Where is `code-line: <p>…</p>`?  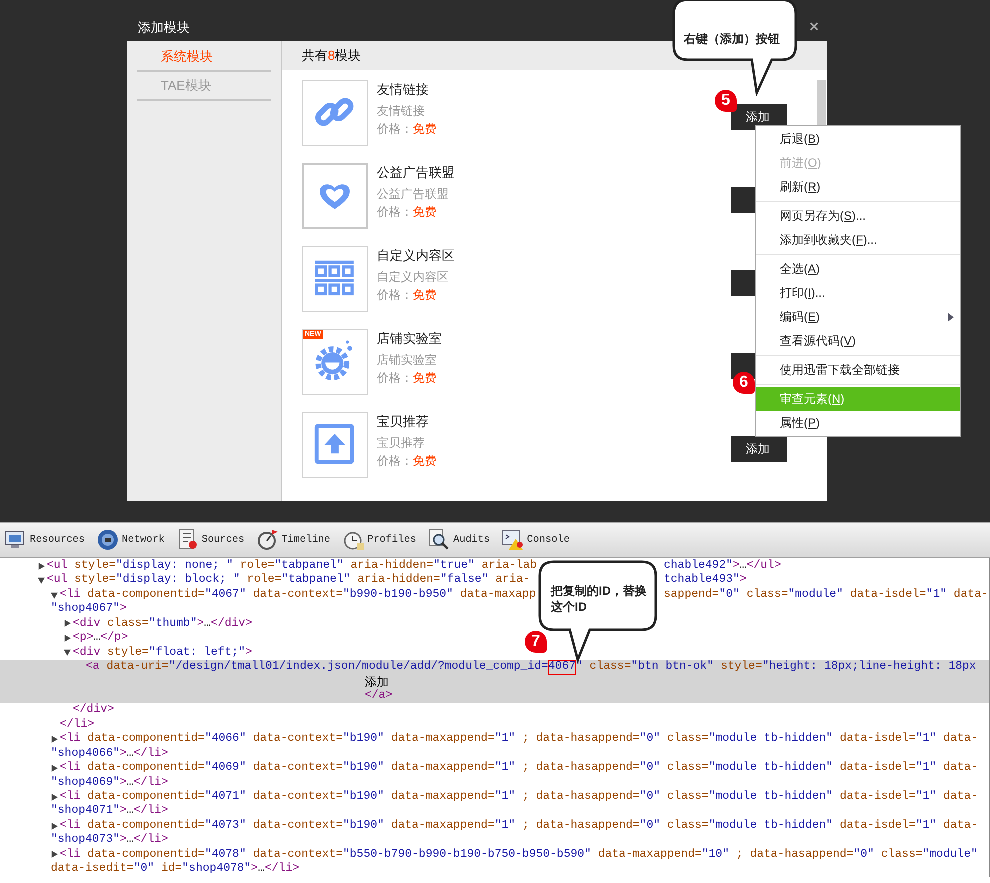
code-line: <p>…</p> is located at coordinates (100, 638).